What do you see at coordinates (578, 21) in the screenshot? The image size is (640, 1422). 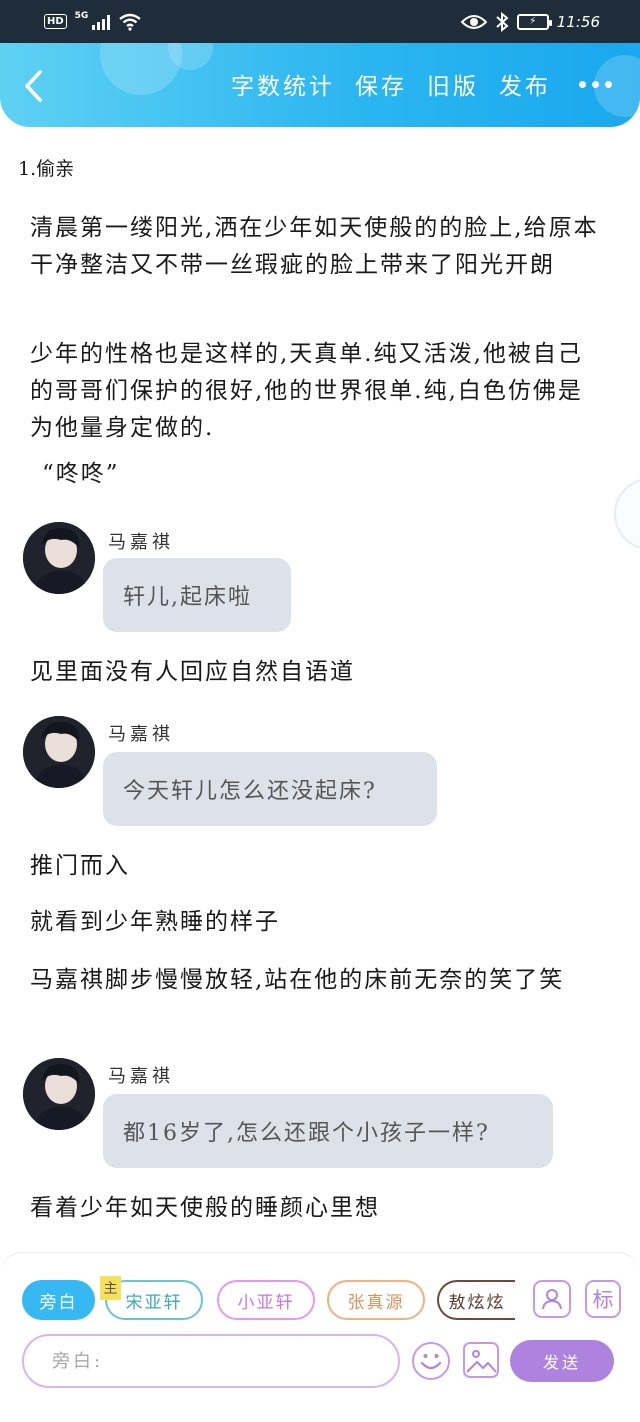 I see `clock-time: 11:56` at bounding box center [578, 21].